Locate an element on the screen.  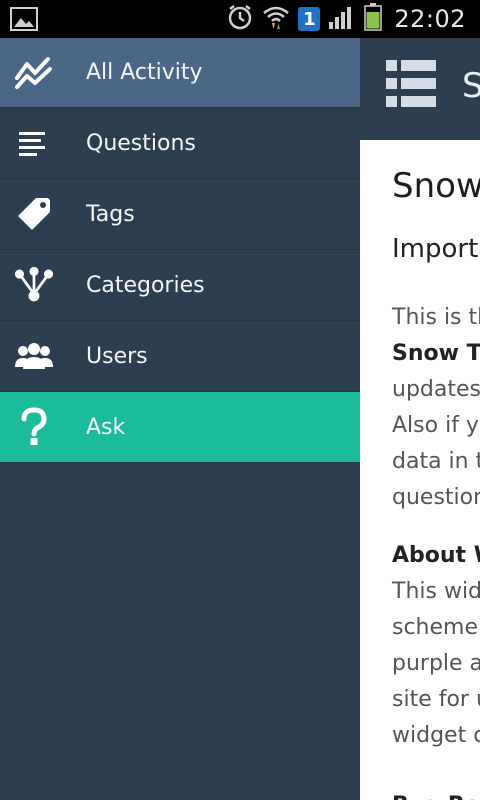
list-menu-icon is located at coordinates (411, 87).